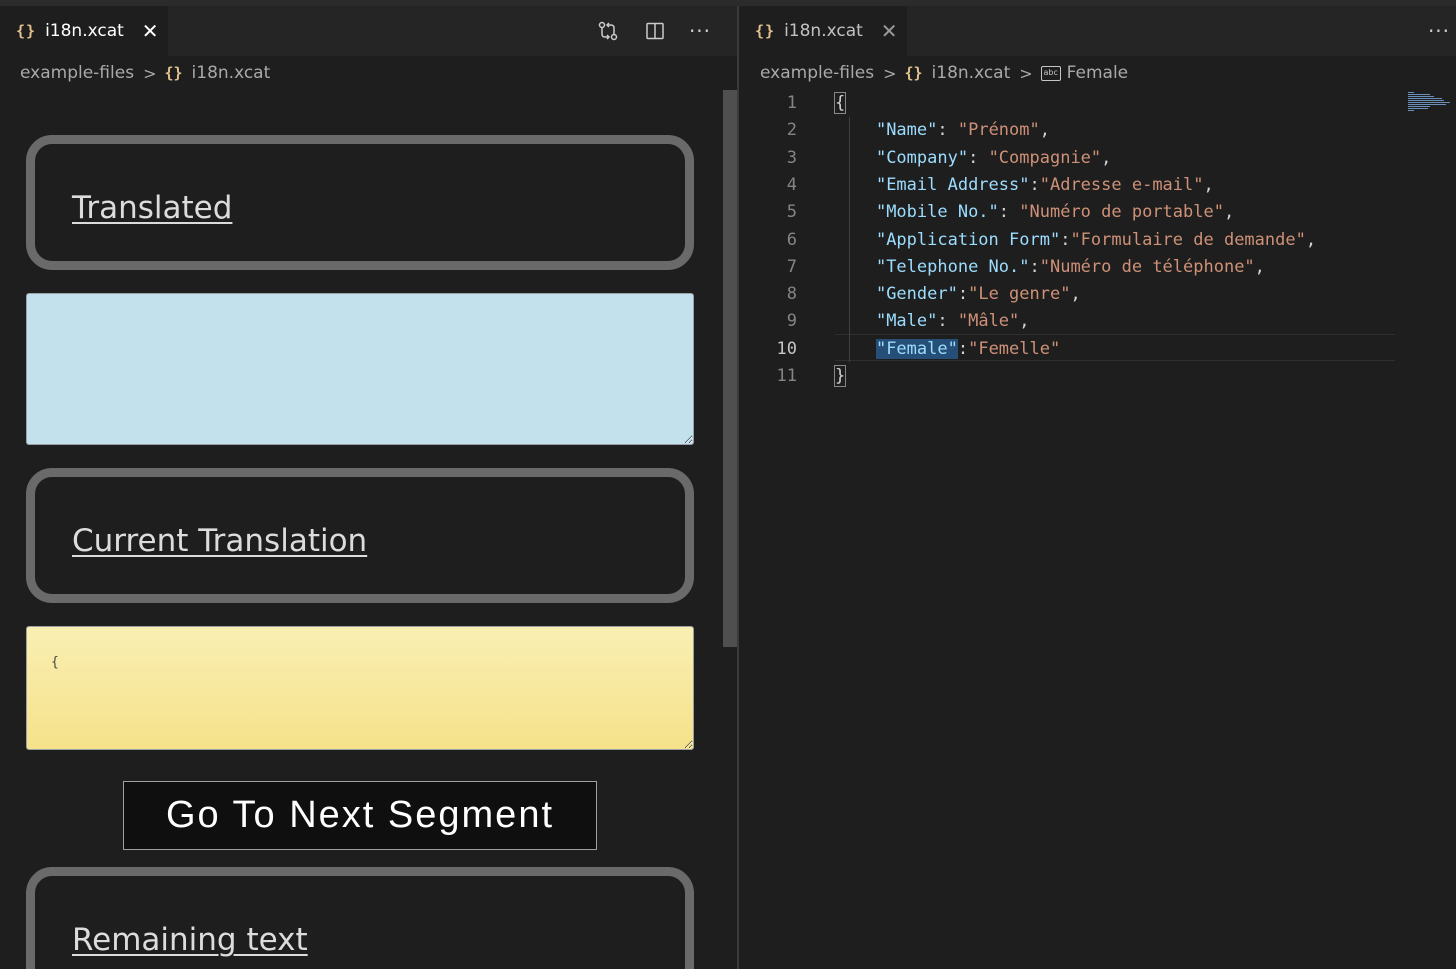  Describe the element at coordinates (791, 294) in the screenshot. I see `line-number: 8` at that location.